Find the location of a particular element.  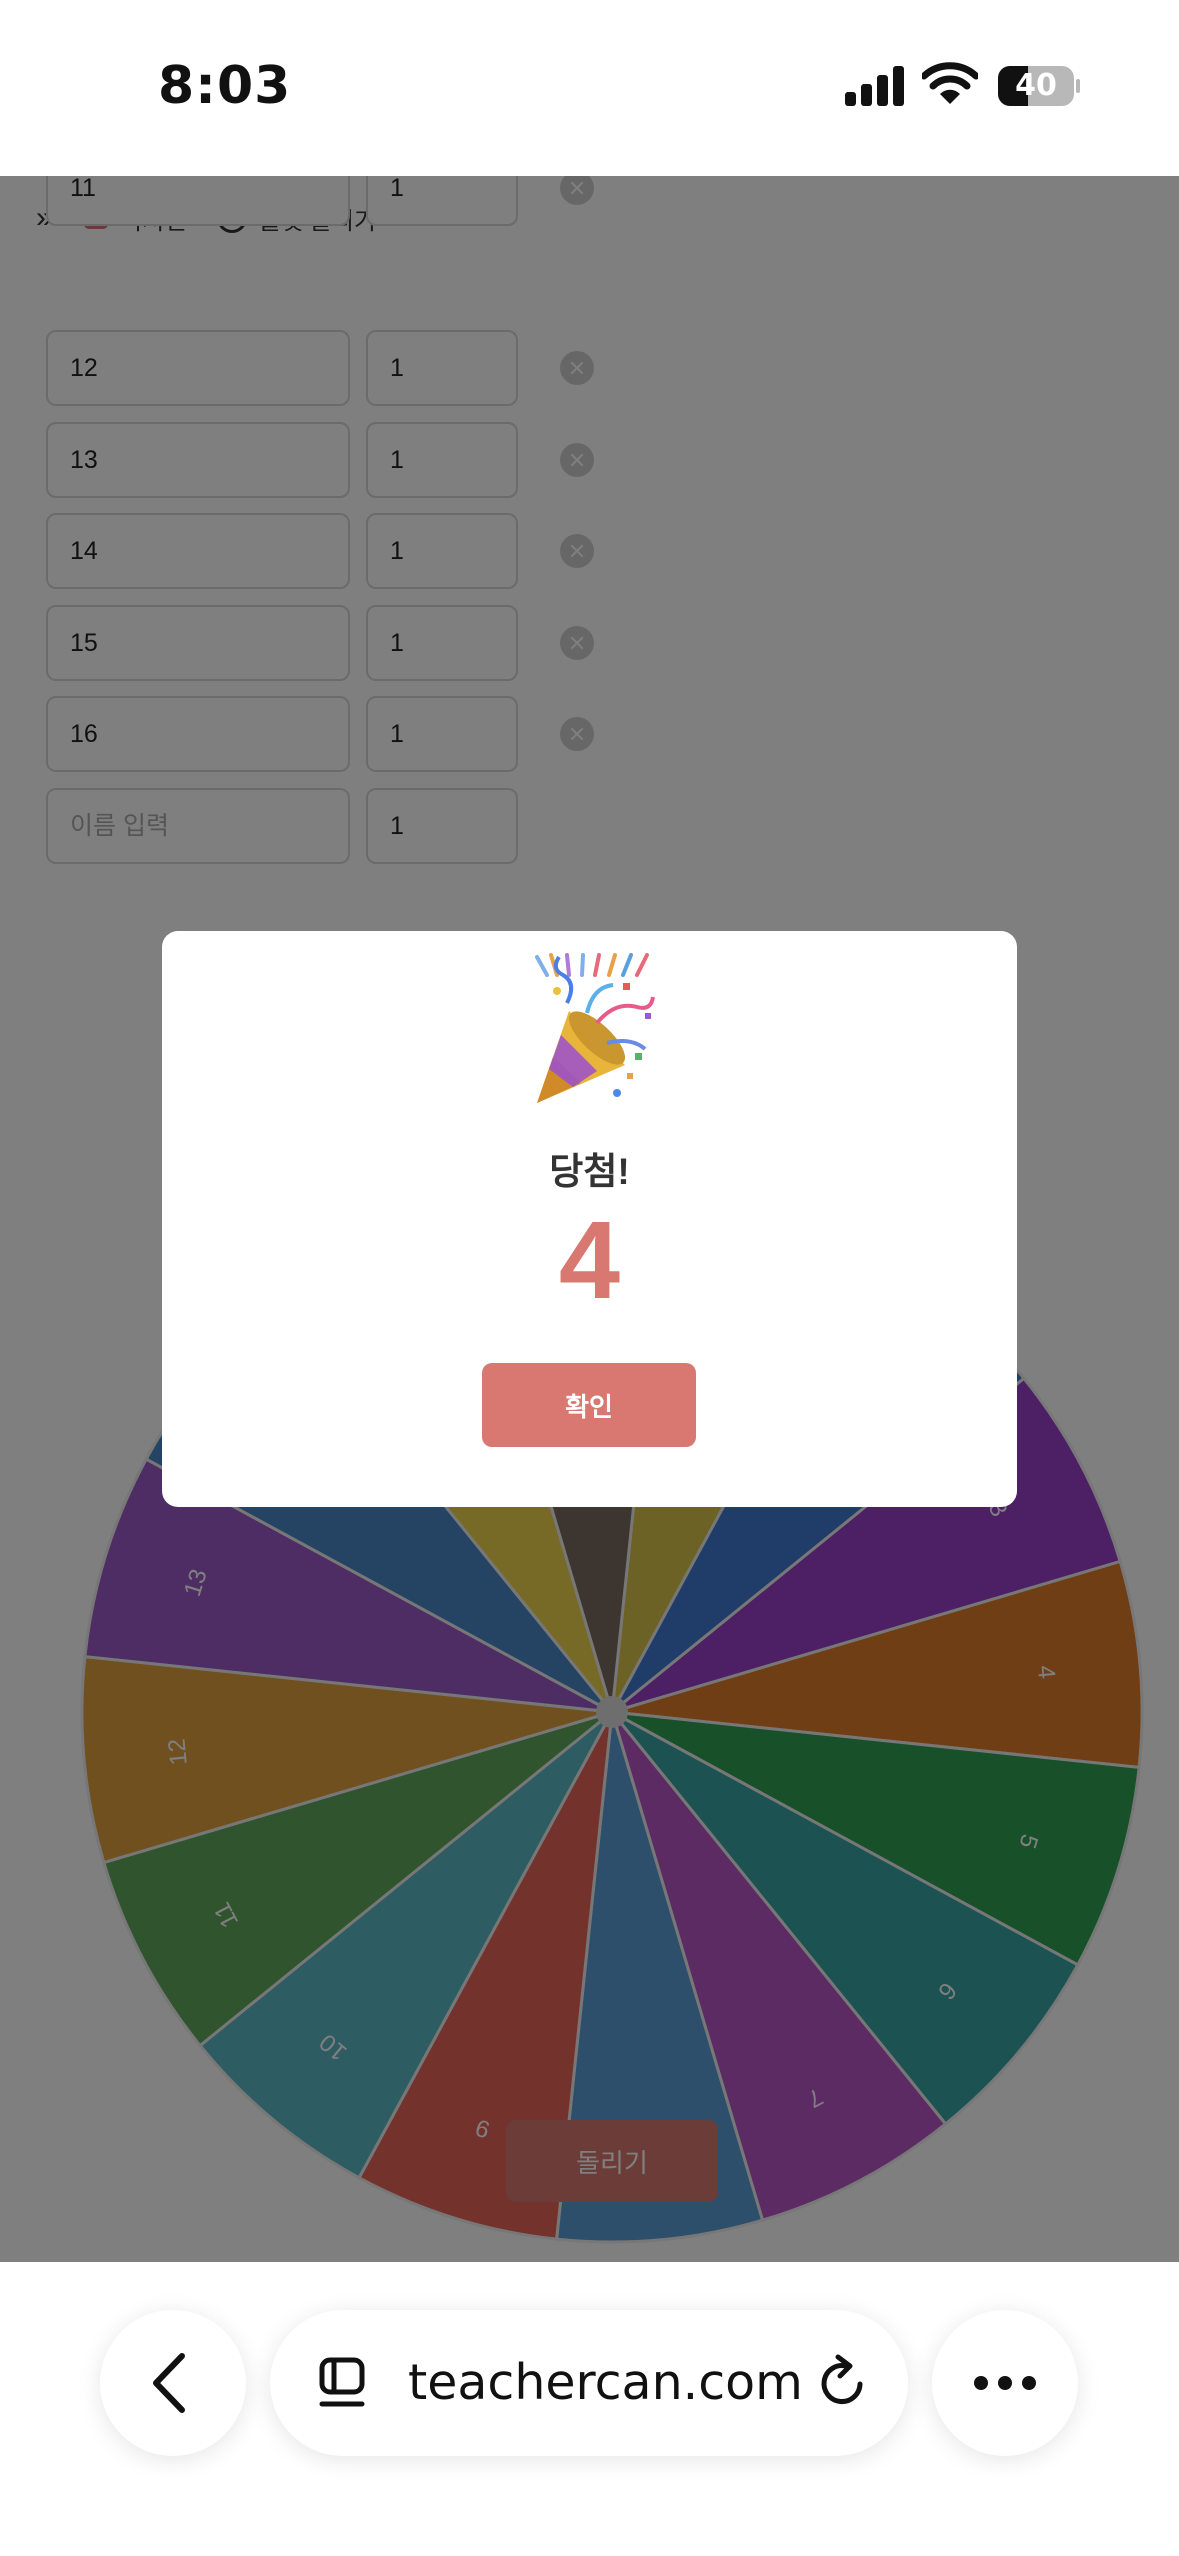

reload-icon is located at coordinates (844, 2383).